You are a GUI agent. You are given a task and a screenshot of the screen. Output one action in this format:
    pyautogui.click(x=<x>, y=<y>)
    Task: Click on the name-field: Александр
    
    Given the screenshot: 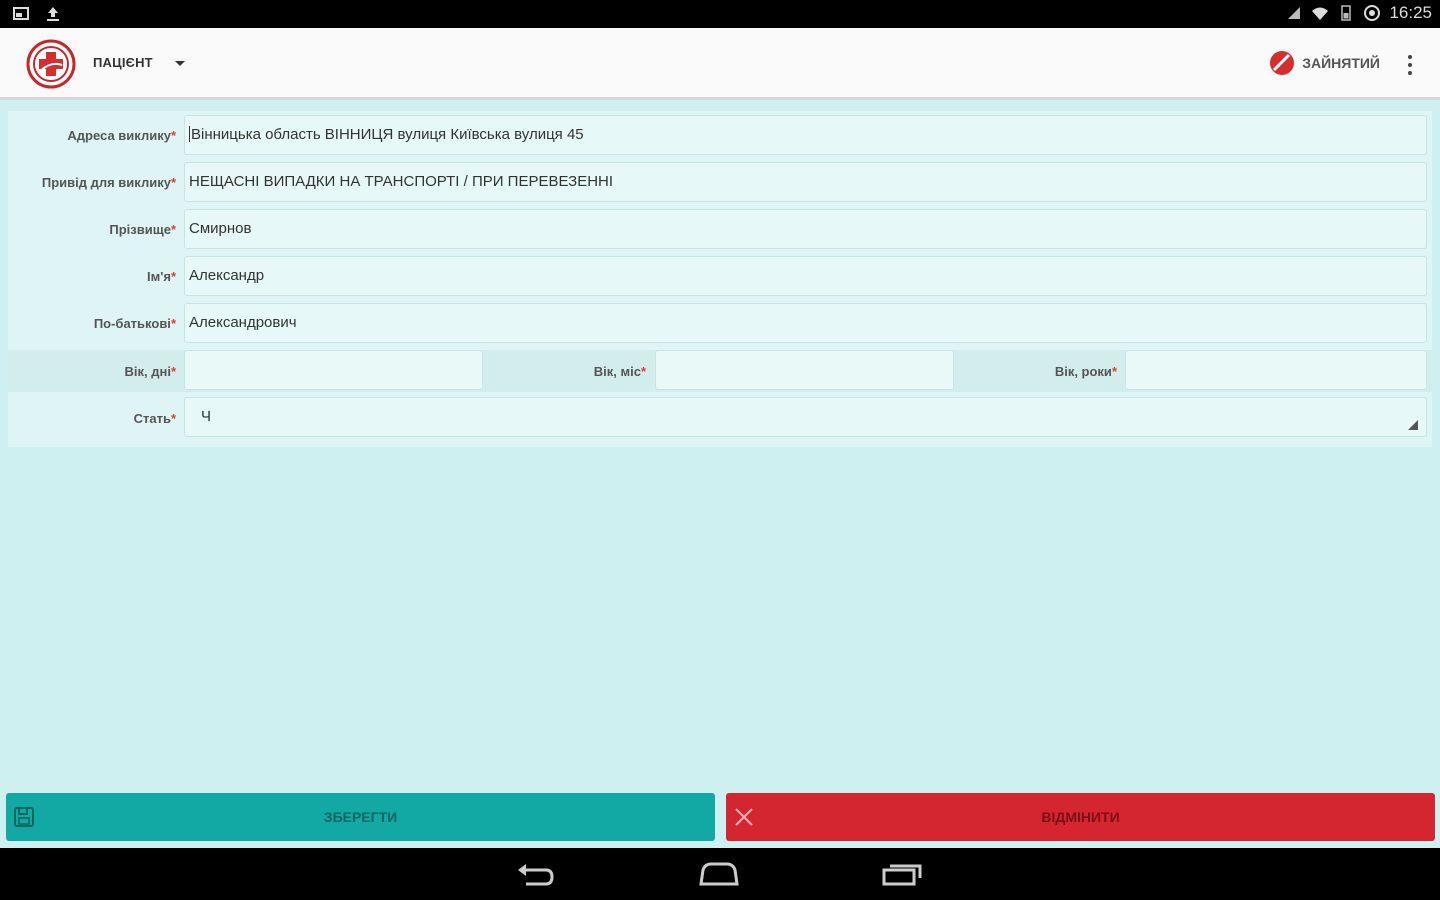 What is the action you would take?
    pyautogui.click(x=805, y=276)
    